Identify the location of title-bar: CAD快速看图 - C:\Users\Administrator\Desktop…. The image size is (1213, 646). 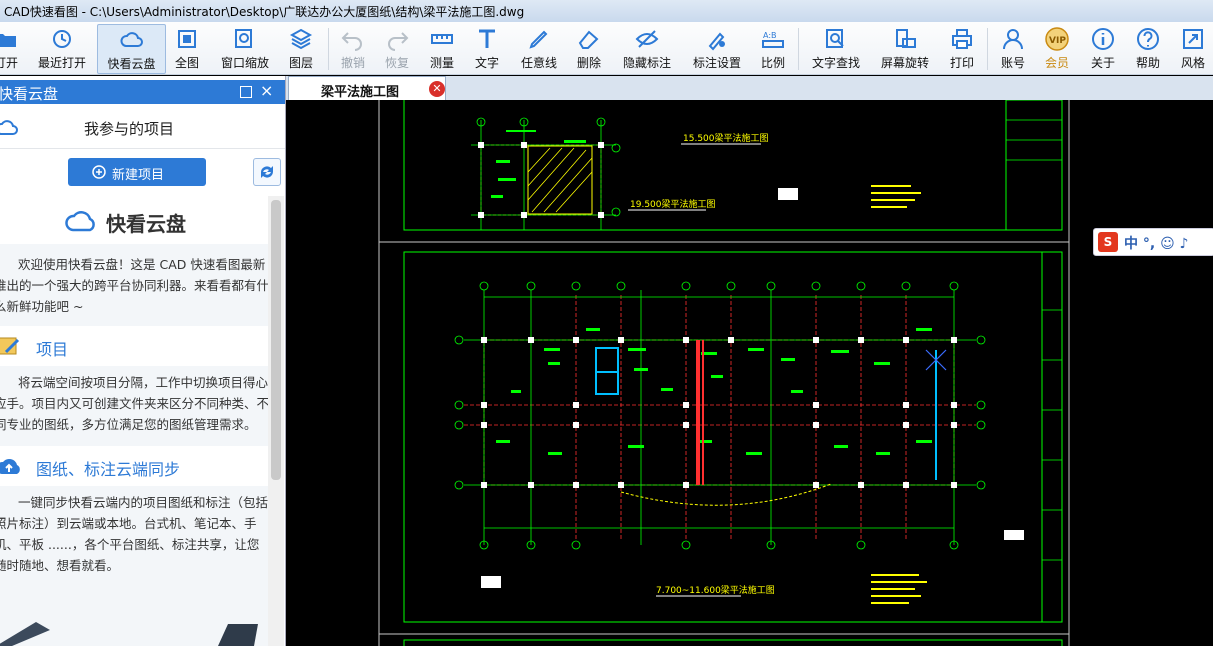
(606, 11).